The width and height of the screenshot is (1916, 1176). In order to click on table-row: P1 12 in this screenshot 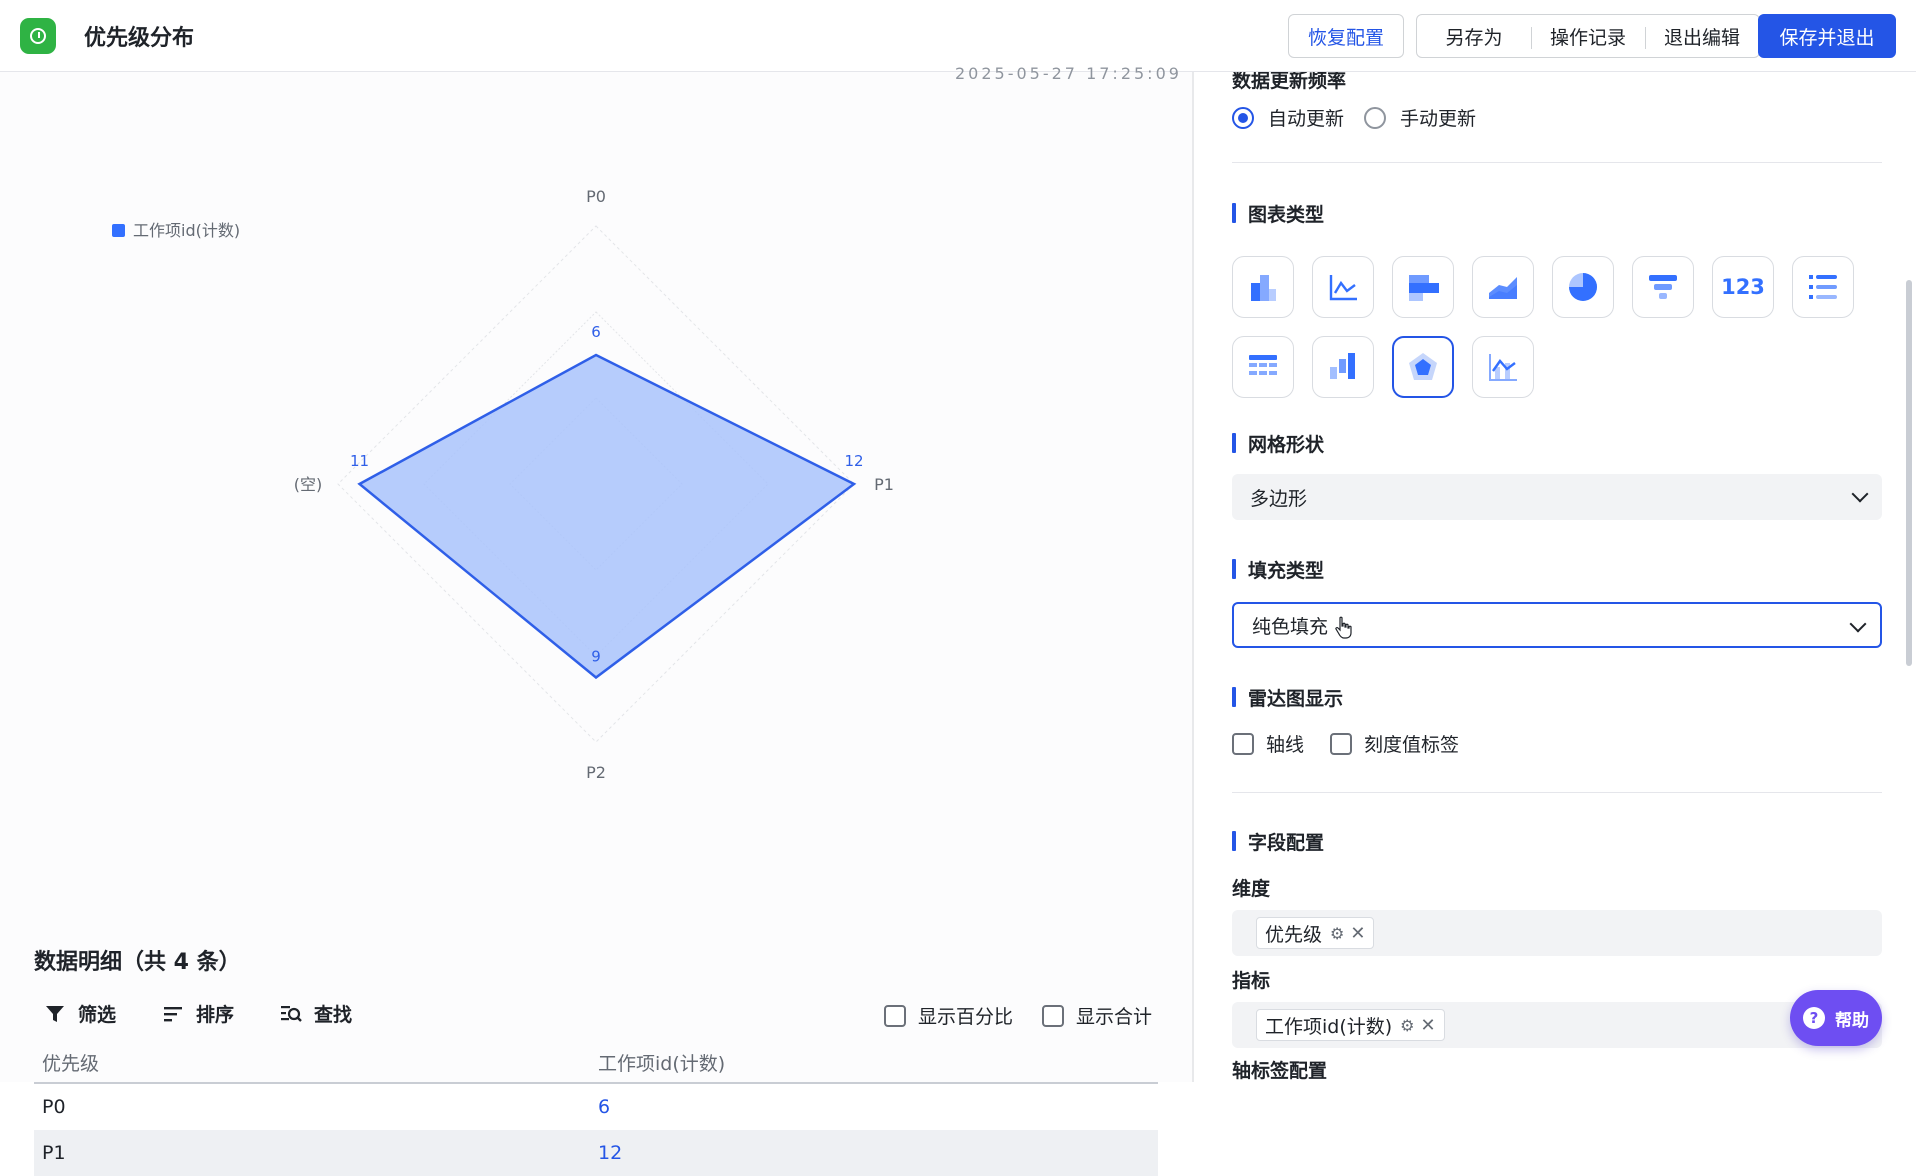, I will do `click(596, 1153)`.